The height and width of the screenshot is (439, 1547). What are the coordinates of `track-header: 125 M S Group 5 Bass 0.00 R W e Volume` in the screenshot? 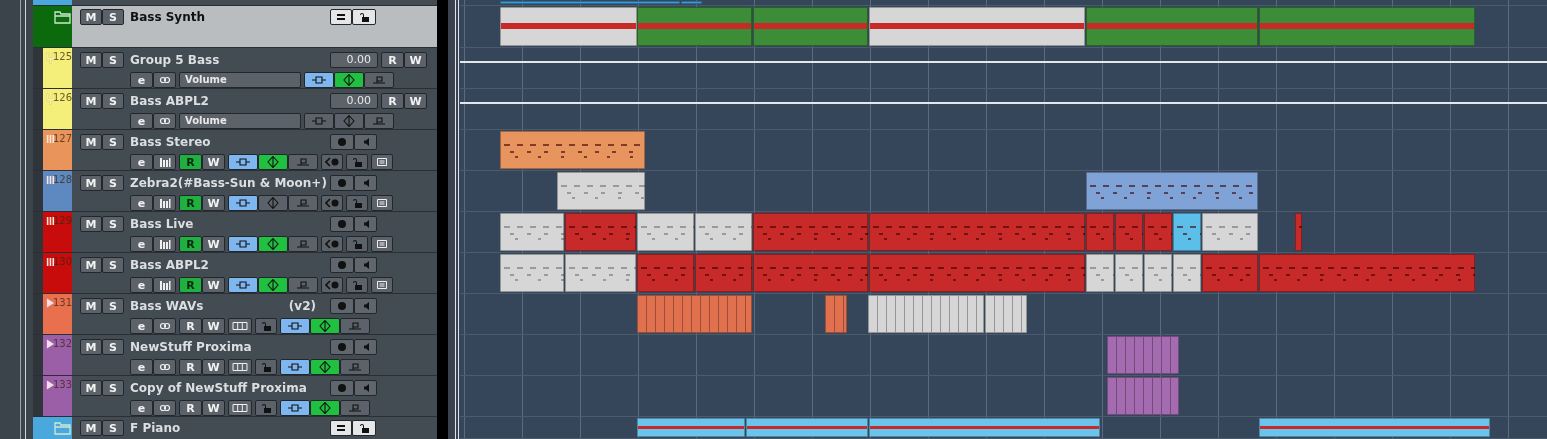 It's located at (235, 68).